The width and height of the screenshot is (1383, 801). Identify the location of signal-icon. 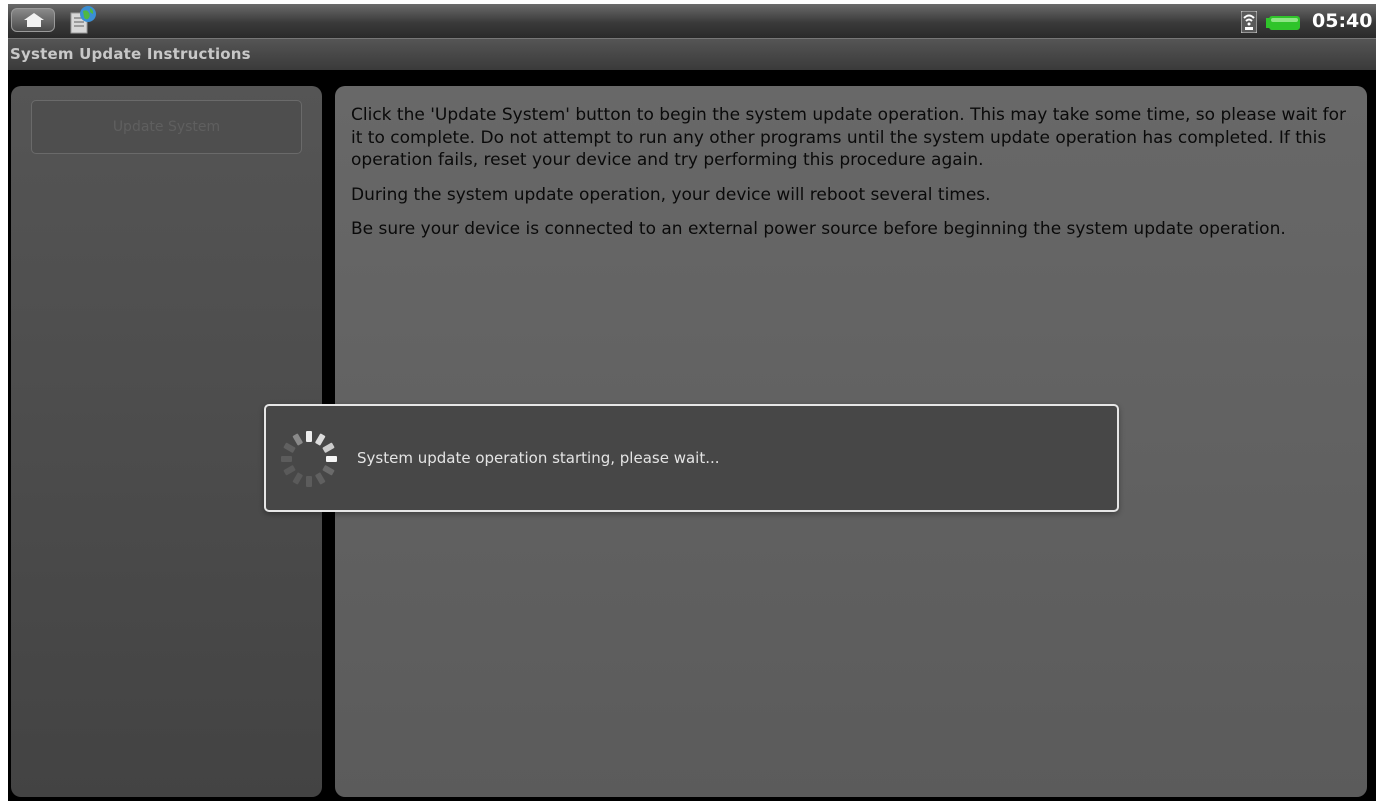
(1249, 22).